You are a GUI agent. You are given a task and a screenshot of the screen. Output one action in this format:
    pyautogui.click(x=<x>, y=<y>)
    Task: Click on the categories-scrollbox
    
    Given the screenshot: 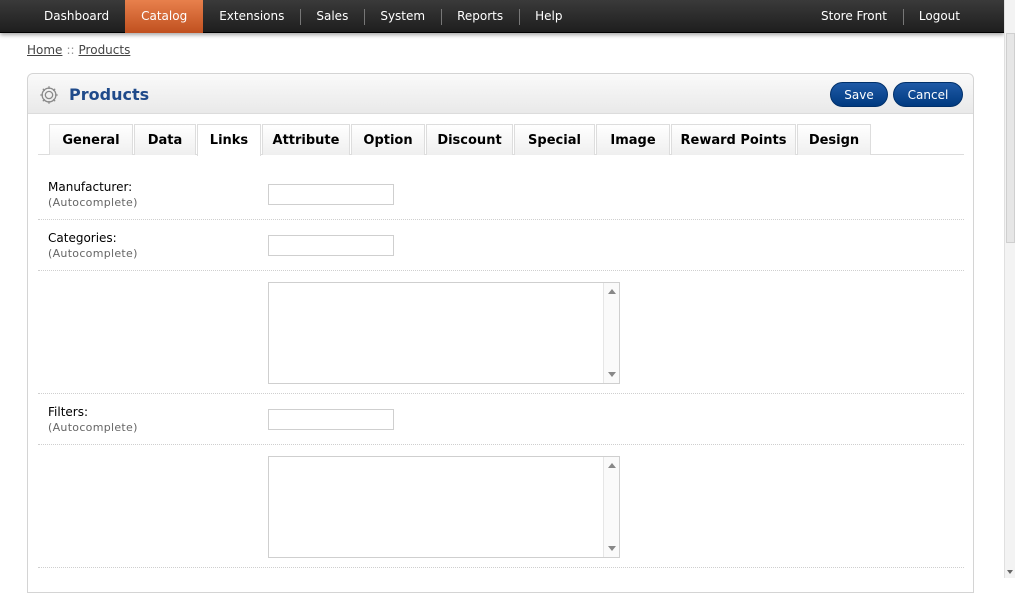 What is the action you would take?
    pyautogui.click(x=444, y=333)
    